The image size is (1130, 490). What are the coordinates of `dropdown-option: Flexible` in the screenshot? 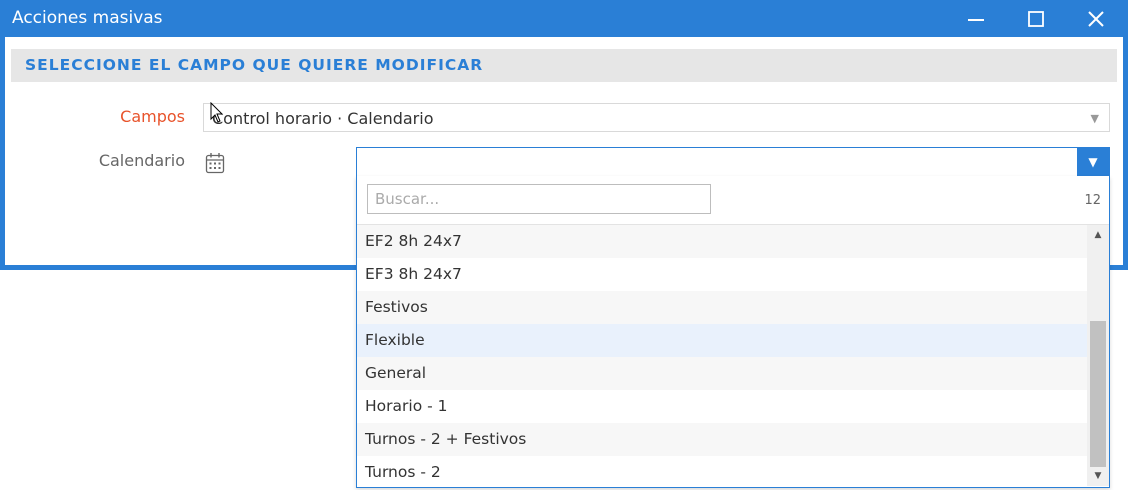 It's located at (722, 340).